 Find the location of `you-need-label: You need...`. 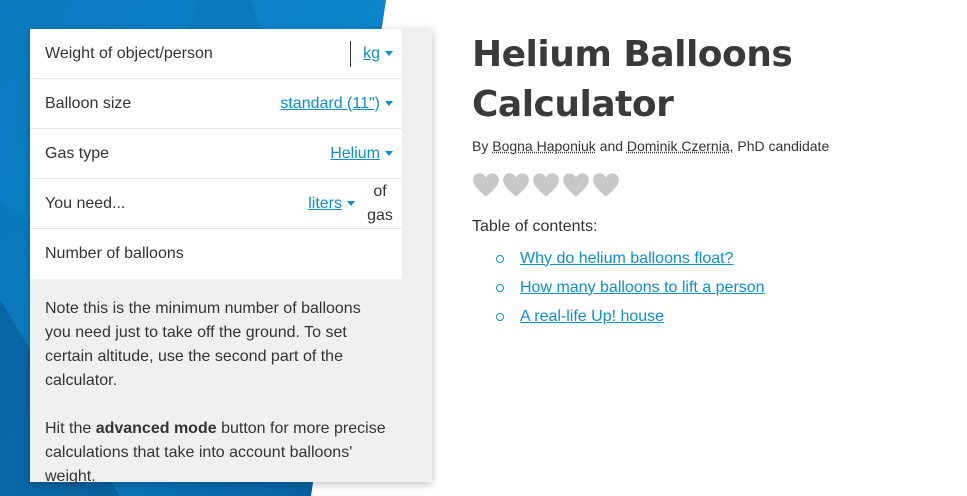

you-need-label: You need... is located at coordinates (85, 203).